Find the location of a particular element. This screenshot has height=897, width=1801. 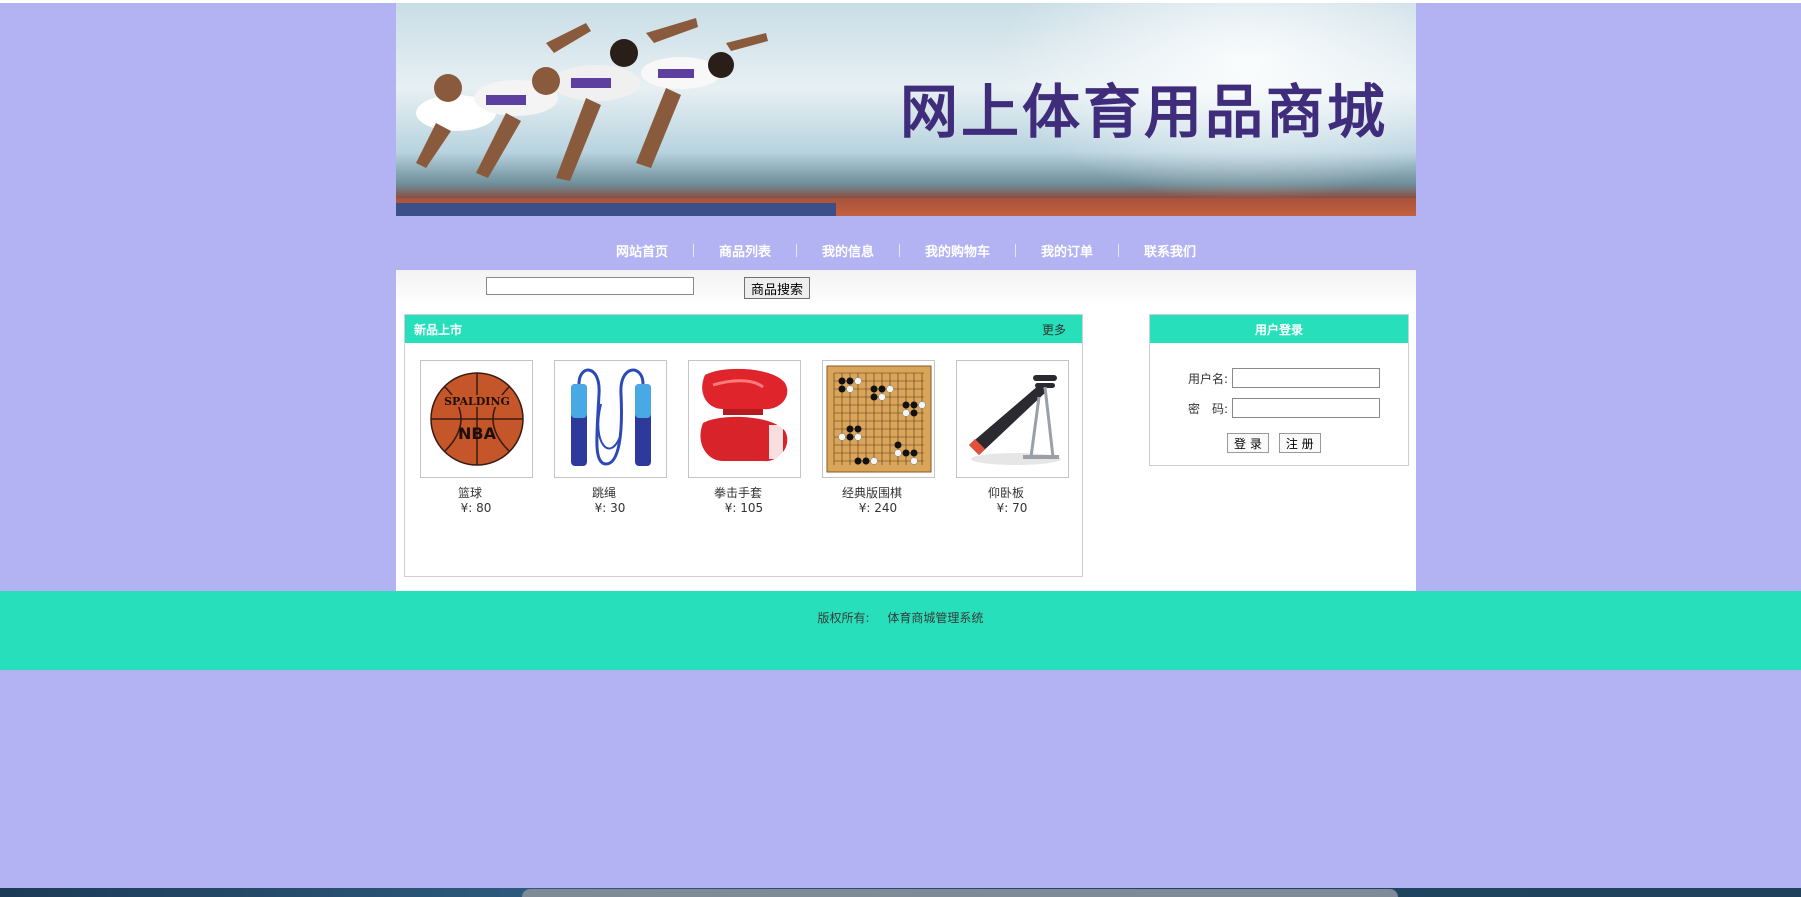

product-item: 仰卧板 ¥: 70 is located at coordinates (1013, 437).